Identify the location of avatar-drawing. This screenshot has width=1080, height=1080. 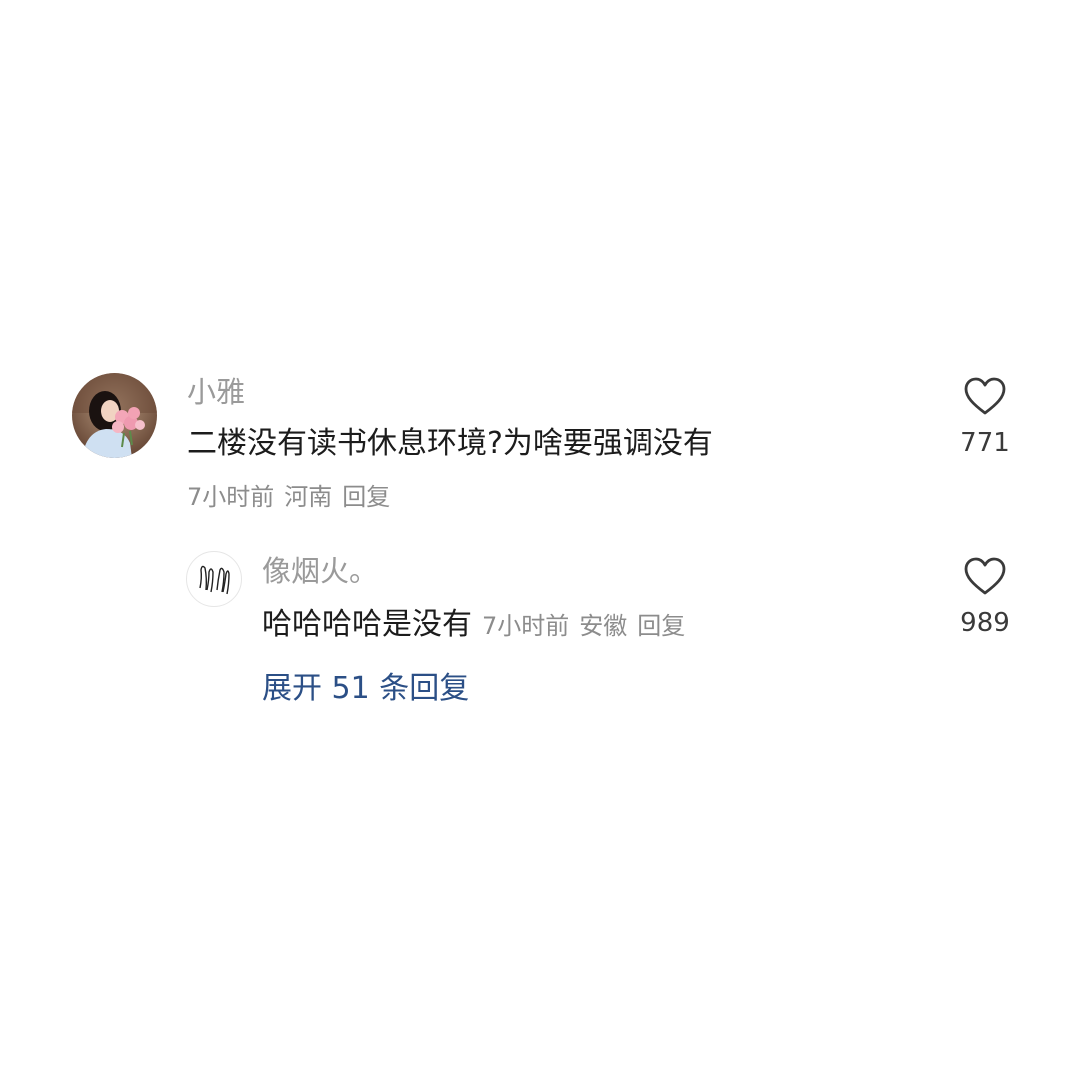
(214, 580).